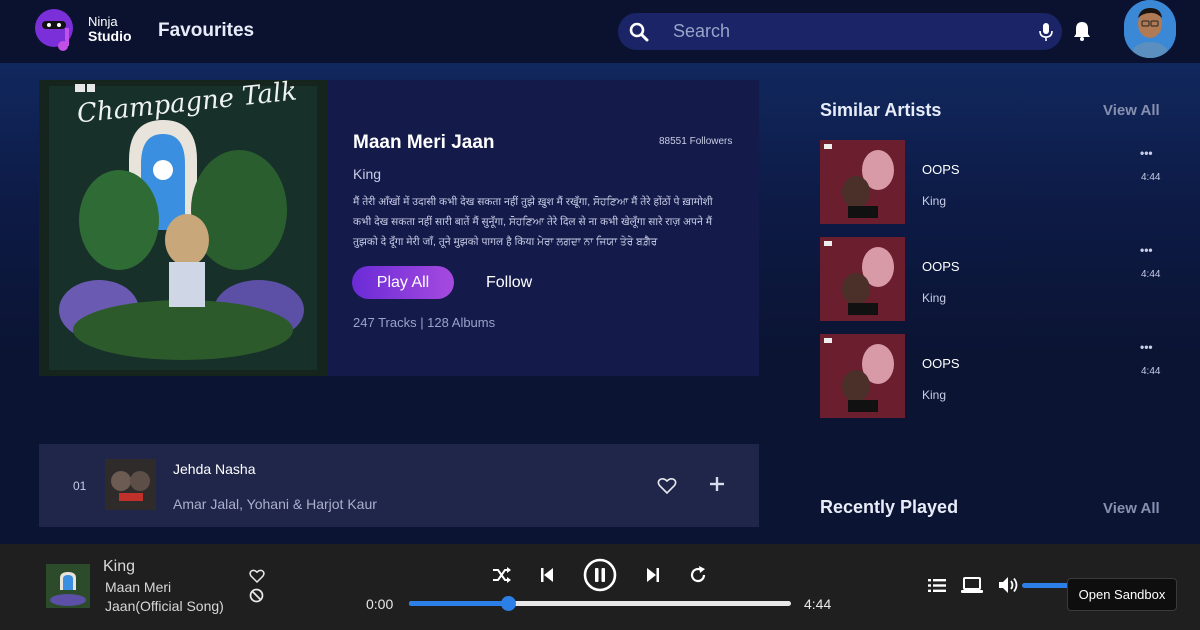  I want to click on similar-artists-heading: Similar Artists, so click(881, 110).